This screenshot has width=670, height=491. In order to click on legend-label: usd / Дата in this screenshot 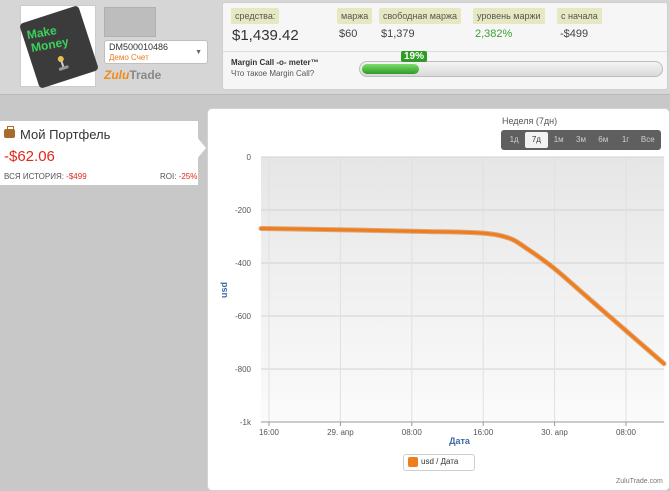, I will do `click(440, 462)`.